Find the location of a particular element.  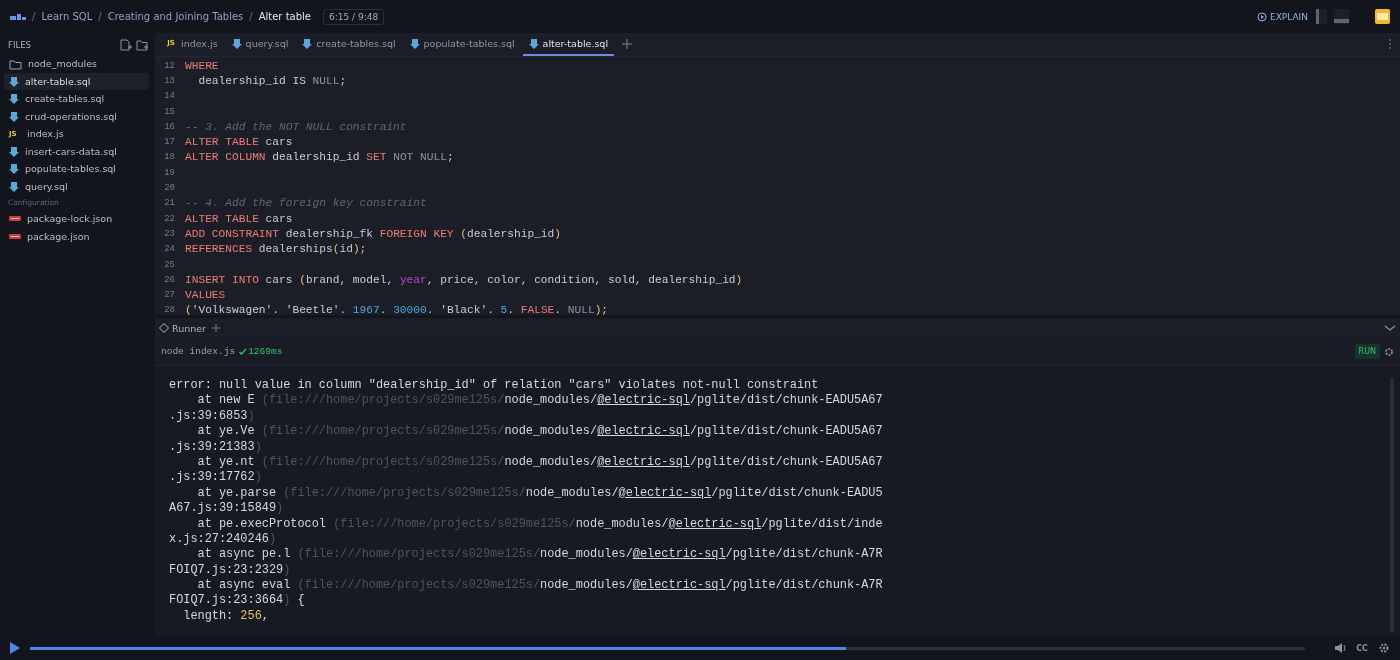

volume-icon is located at coordinates (1341, 648).